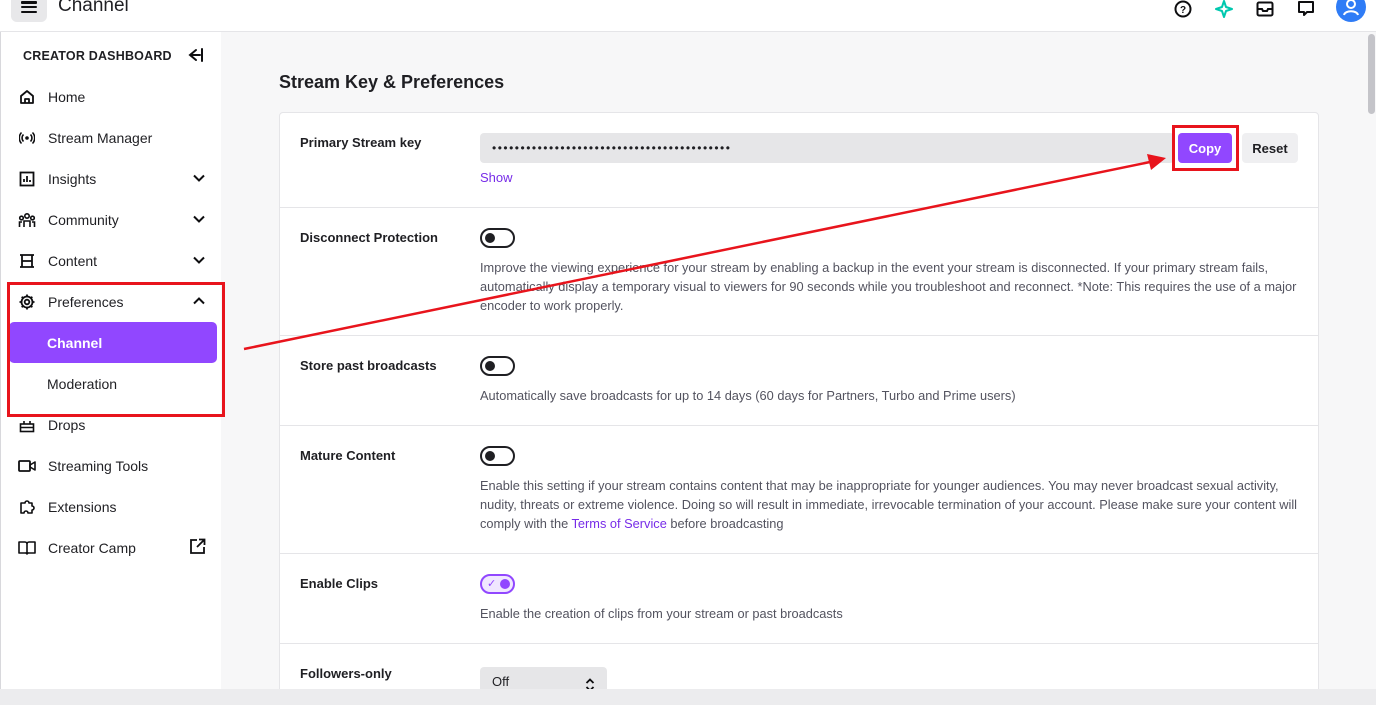 The height and width of the screenshot is (705, 1376). I want to click on sidebar-item-label: Content, so click(73, 260).